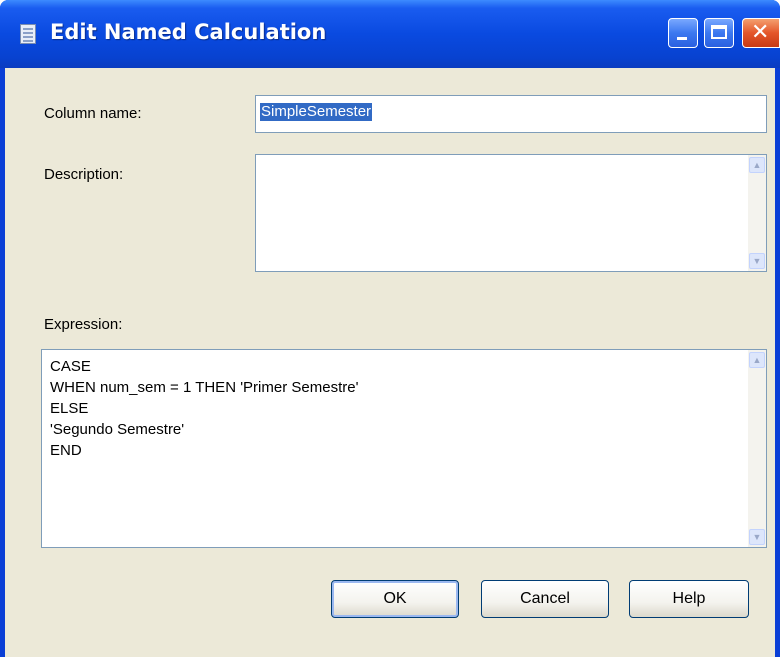 This screenshot has width=780, height=657. What do you see at coordinates (683, 33) in the screenshot?
I see `minimize-button` at bounding box center [683, 33].